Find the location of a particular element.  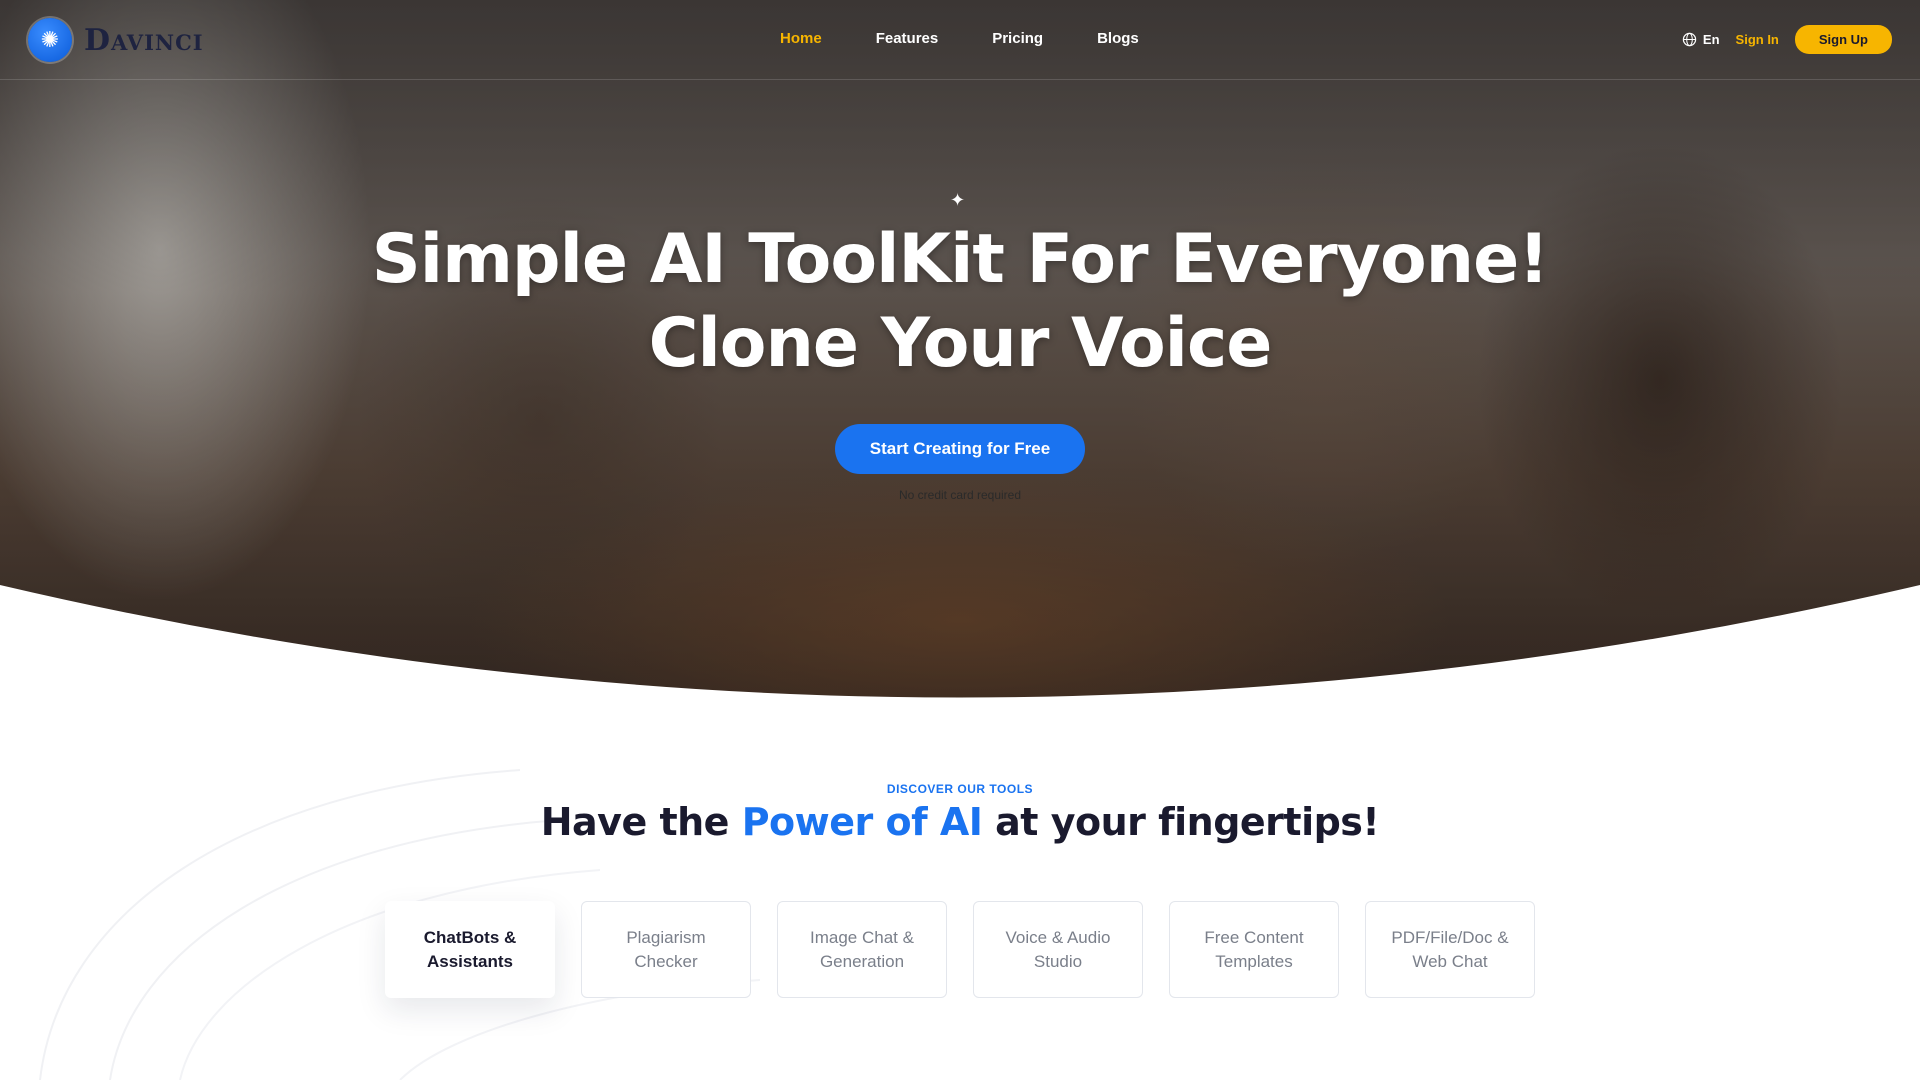

section-eyebrow: DISCOVER OUR TOOLS is located at coordinates (960, 789).